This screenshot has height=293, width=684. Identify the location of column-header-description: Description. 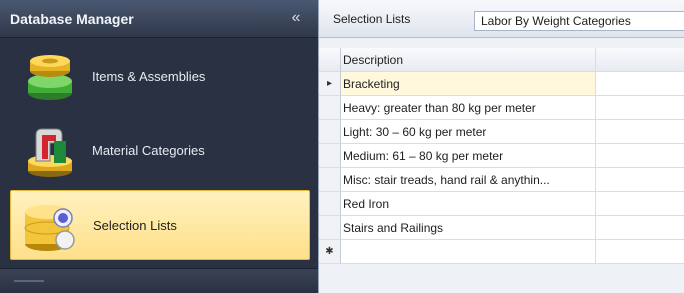
(468, 60).